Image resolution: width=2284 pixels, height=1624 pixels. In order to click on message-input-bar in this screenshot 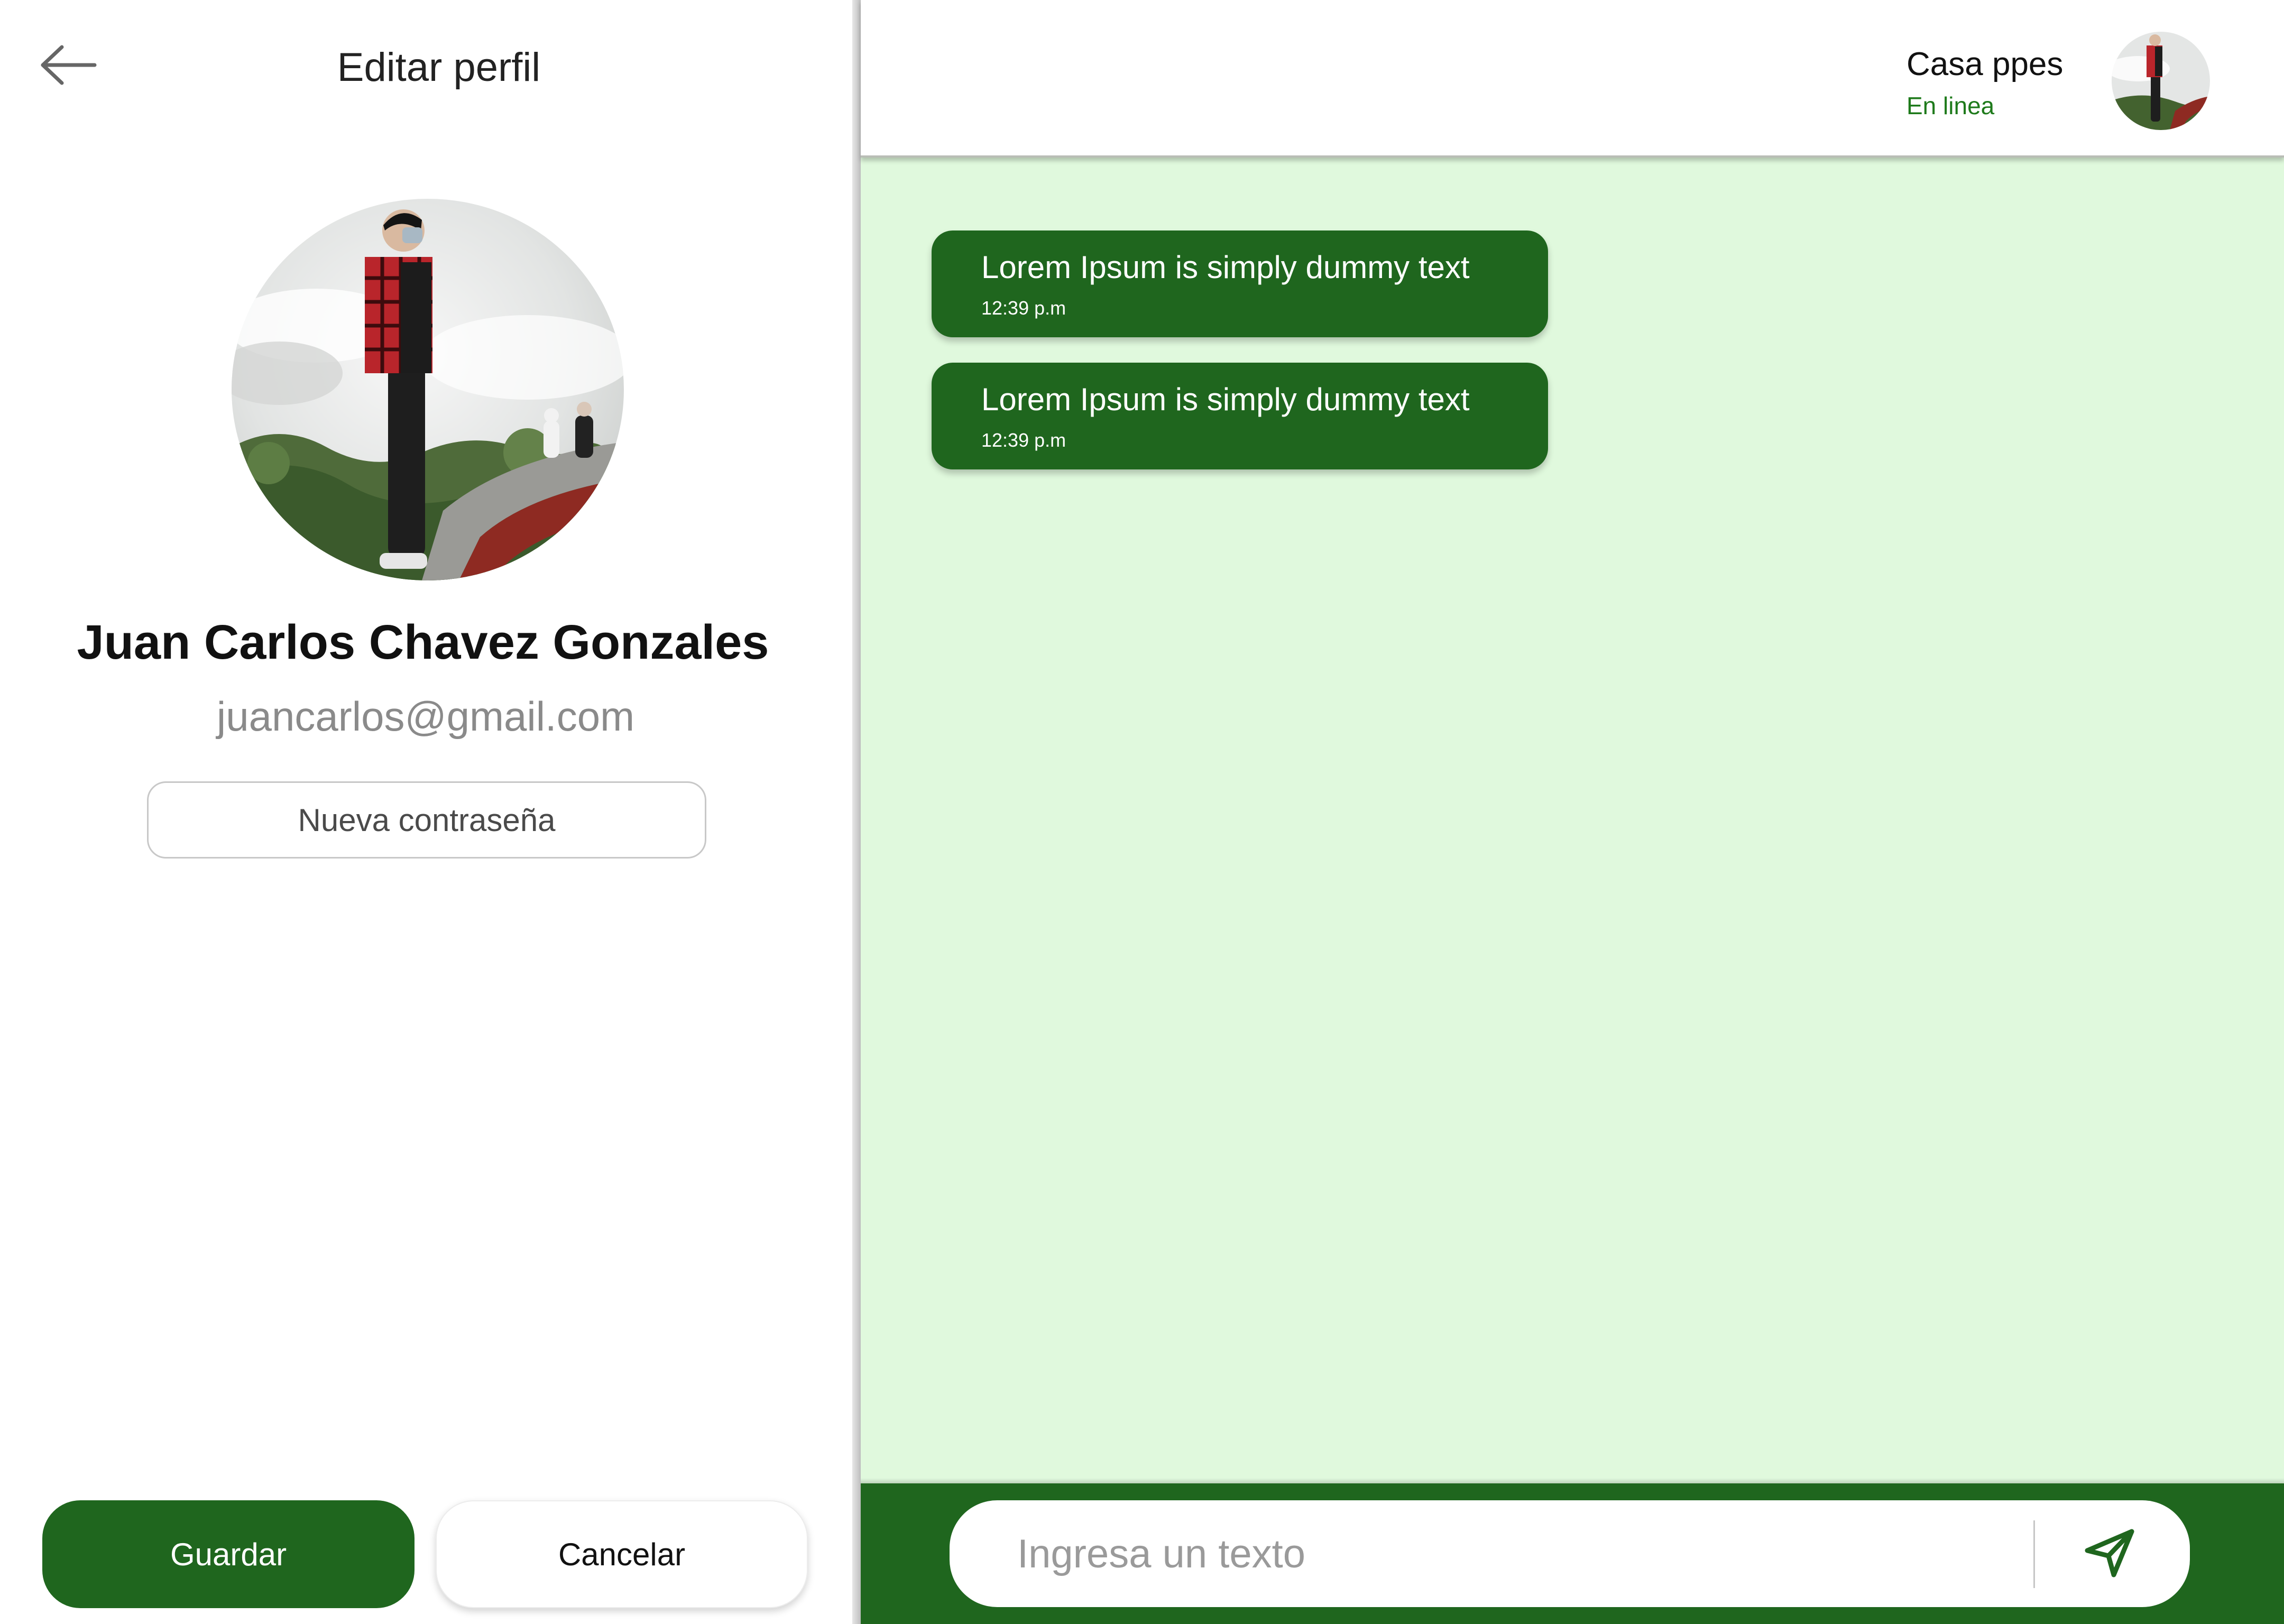, I will do `click(1572, 1553)`.